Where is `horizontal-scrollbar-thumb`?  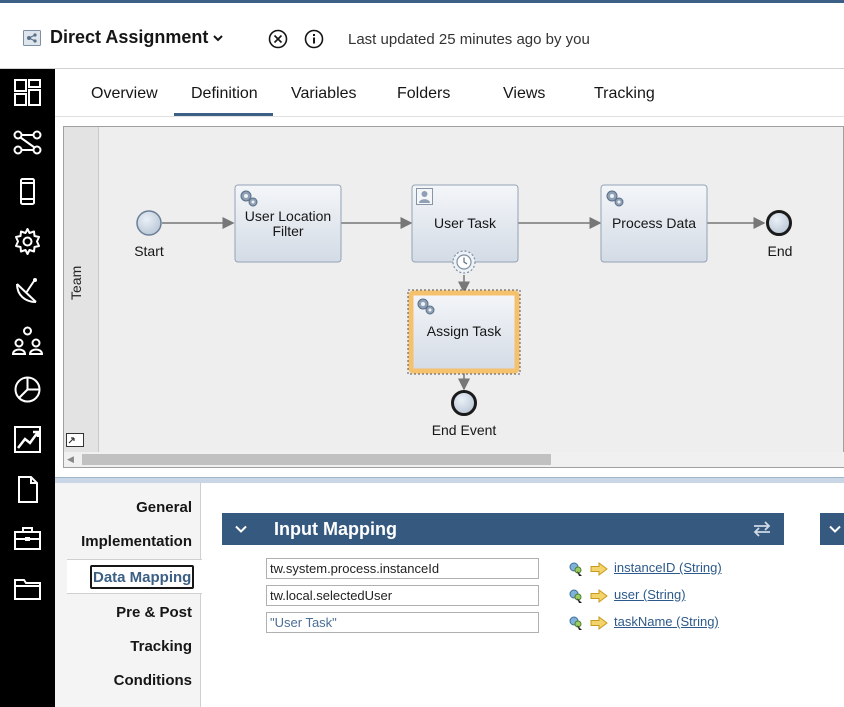
horizontal-scrollbar-thumb is located at coordinates (316, 459).